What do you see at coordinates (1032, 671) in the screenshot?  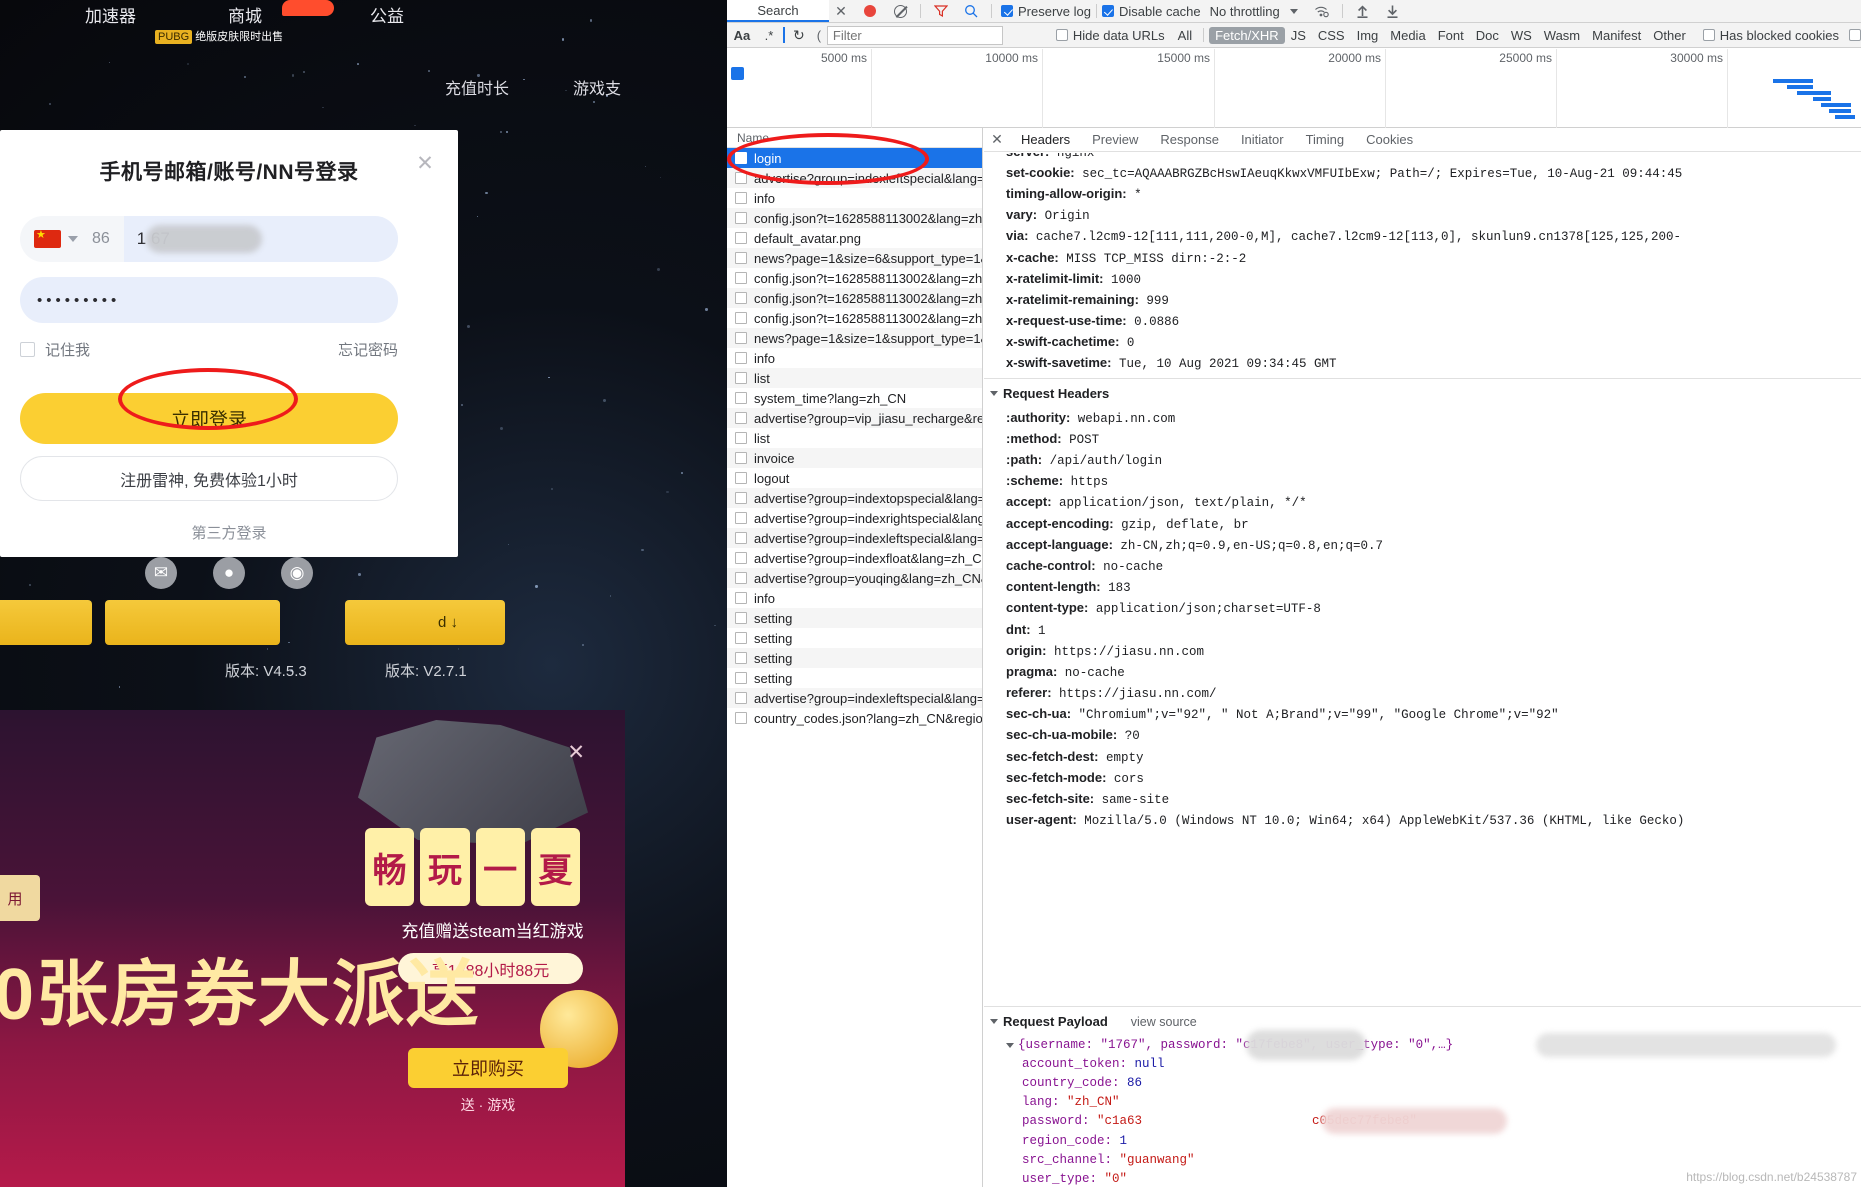 I see `header-key: pragma:` at bounding box center [1032, 671].